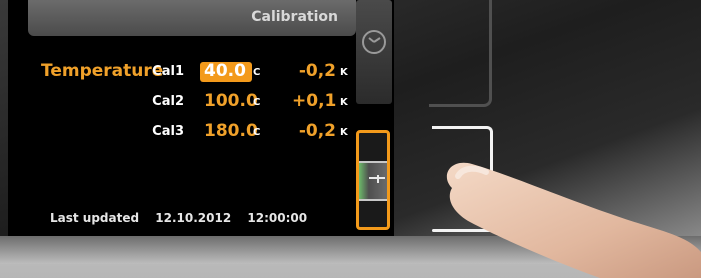 This screenshot has height=278, width=701. Describe the element at coordinates (257, 102) in the screenshot. I see `cal2-unit: C` at that location.